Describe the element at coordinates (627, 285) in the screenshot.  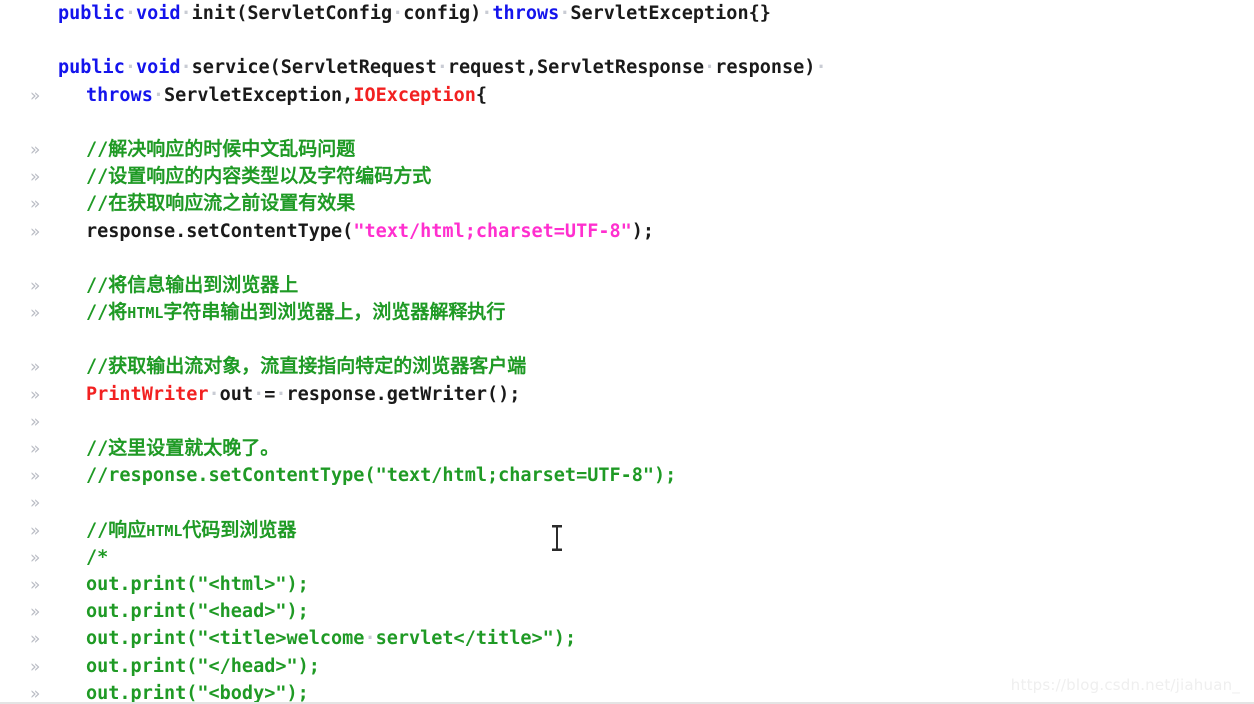
I see `code-line: » //将信息输出到浏览器上` at that location.